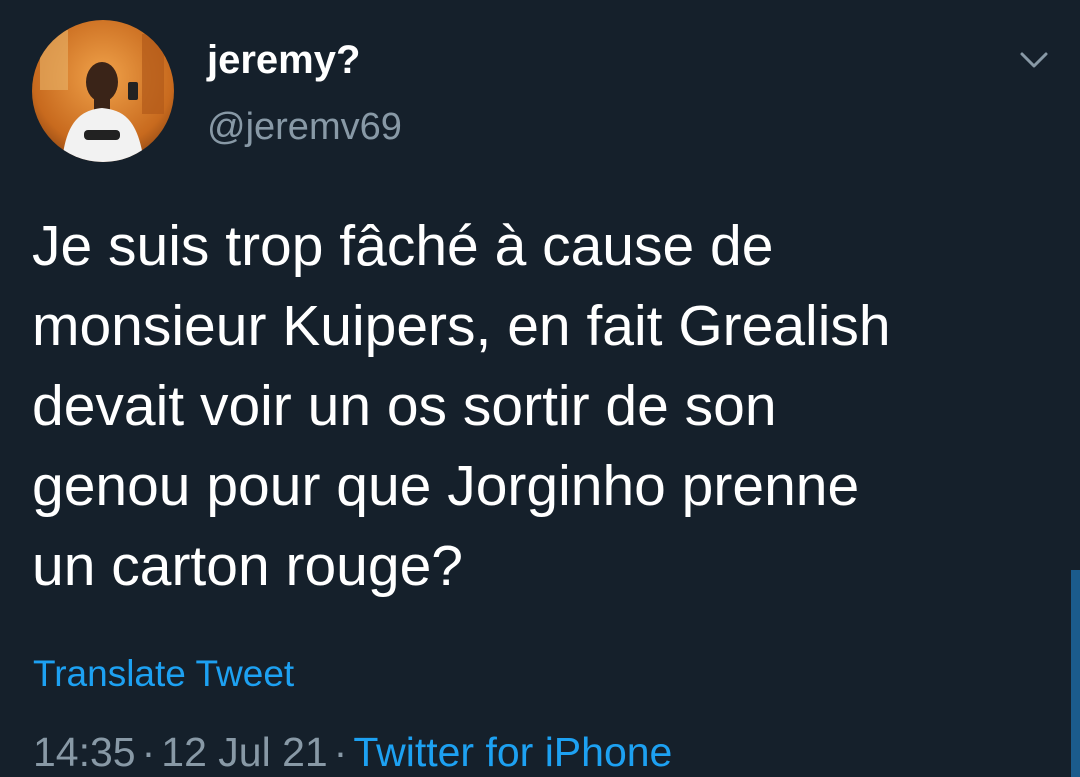 This screenshot has width=1080, height=777. Describe the element at coordinates (247, 566) in the screenshot. I see `tweet-text-line: un carton rouge?` at that location.